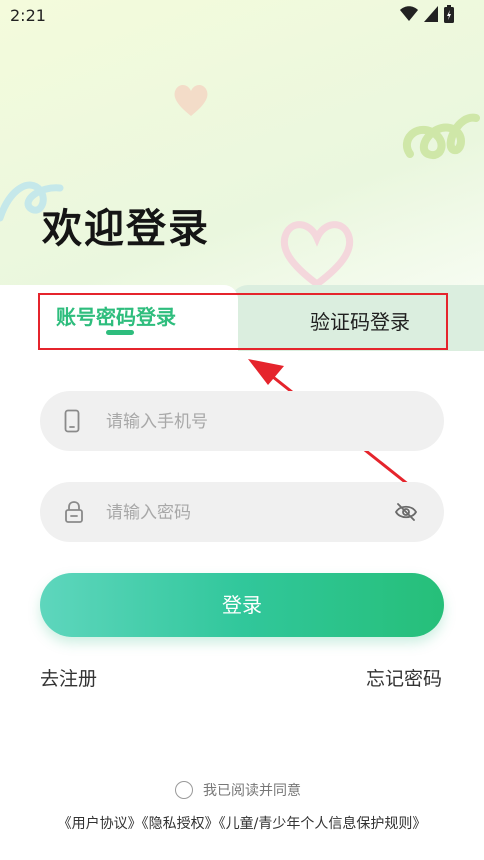 This screenshot has height=860, width=484. Describe the element at coordinates (243, 321) in the screenshot. I see `annotation-highlight-box` at that location.